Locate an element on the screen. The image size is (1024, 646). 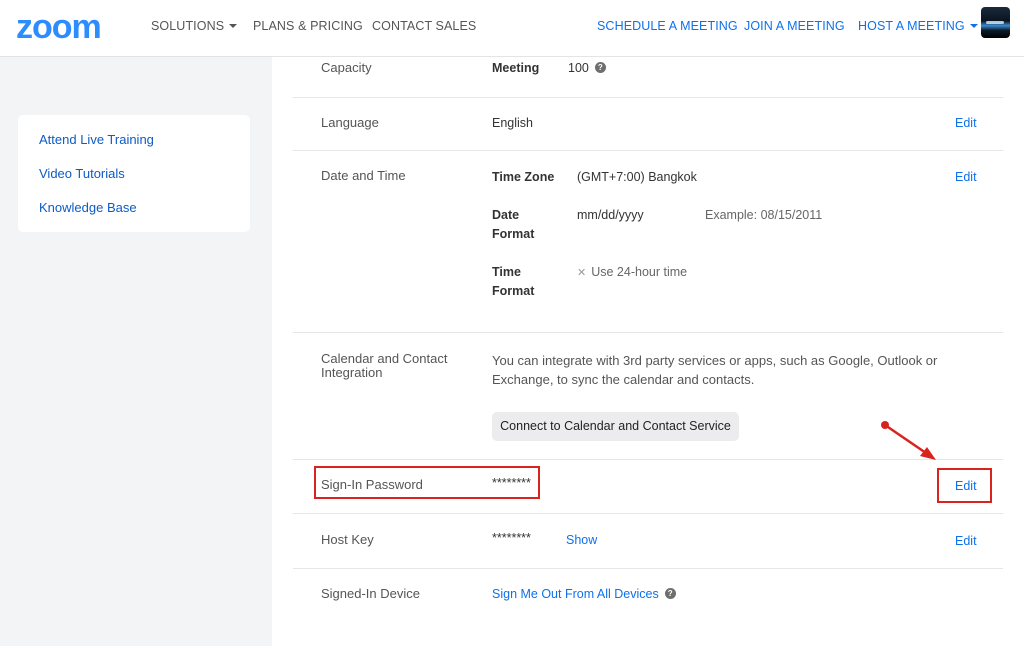
capacity-label: Capacity is located at coordinates (346, 67).